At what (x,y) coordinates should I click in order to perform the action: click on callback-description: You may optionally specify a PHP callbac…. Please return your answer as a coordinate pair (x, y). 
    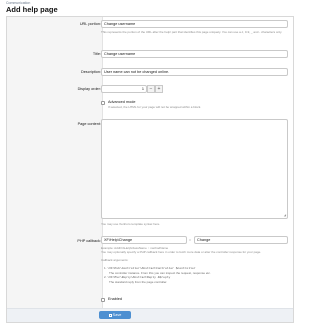
    Looking at the image, I should click on (181, 252).